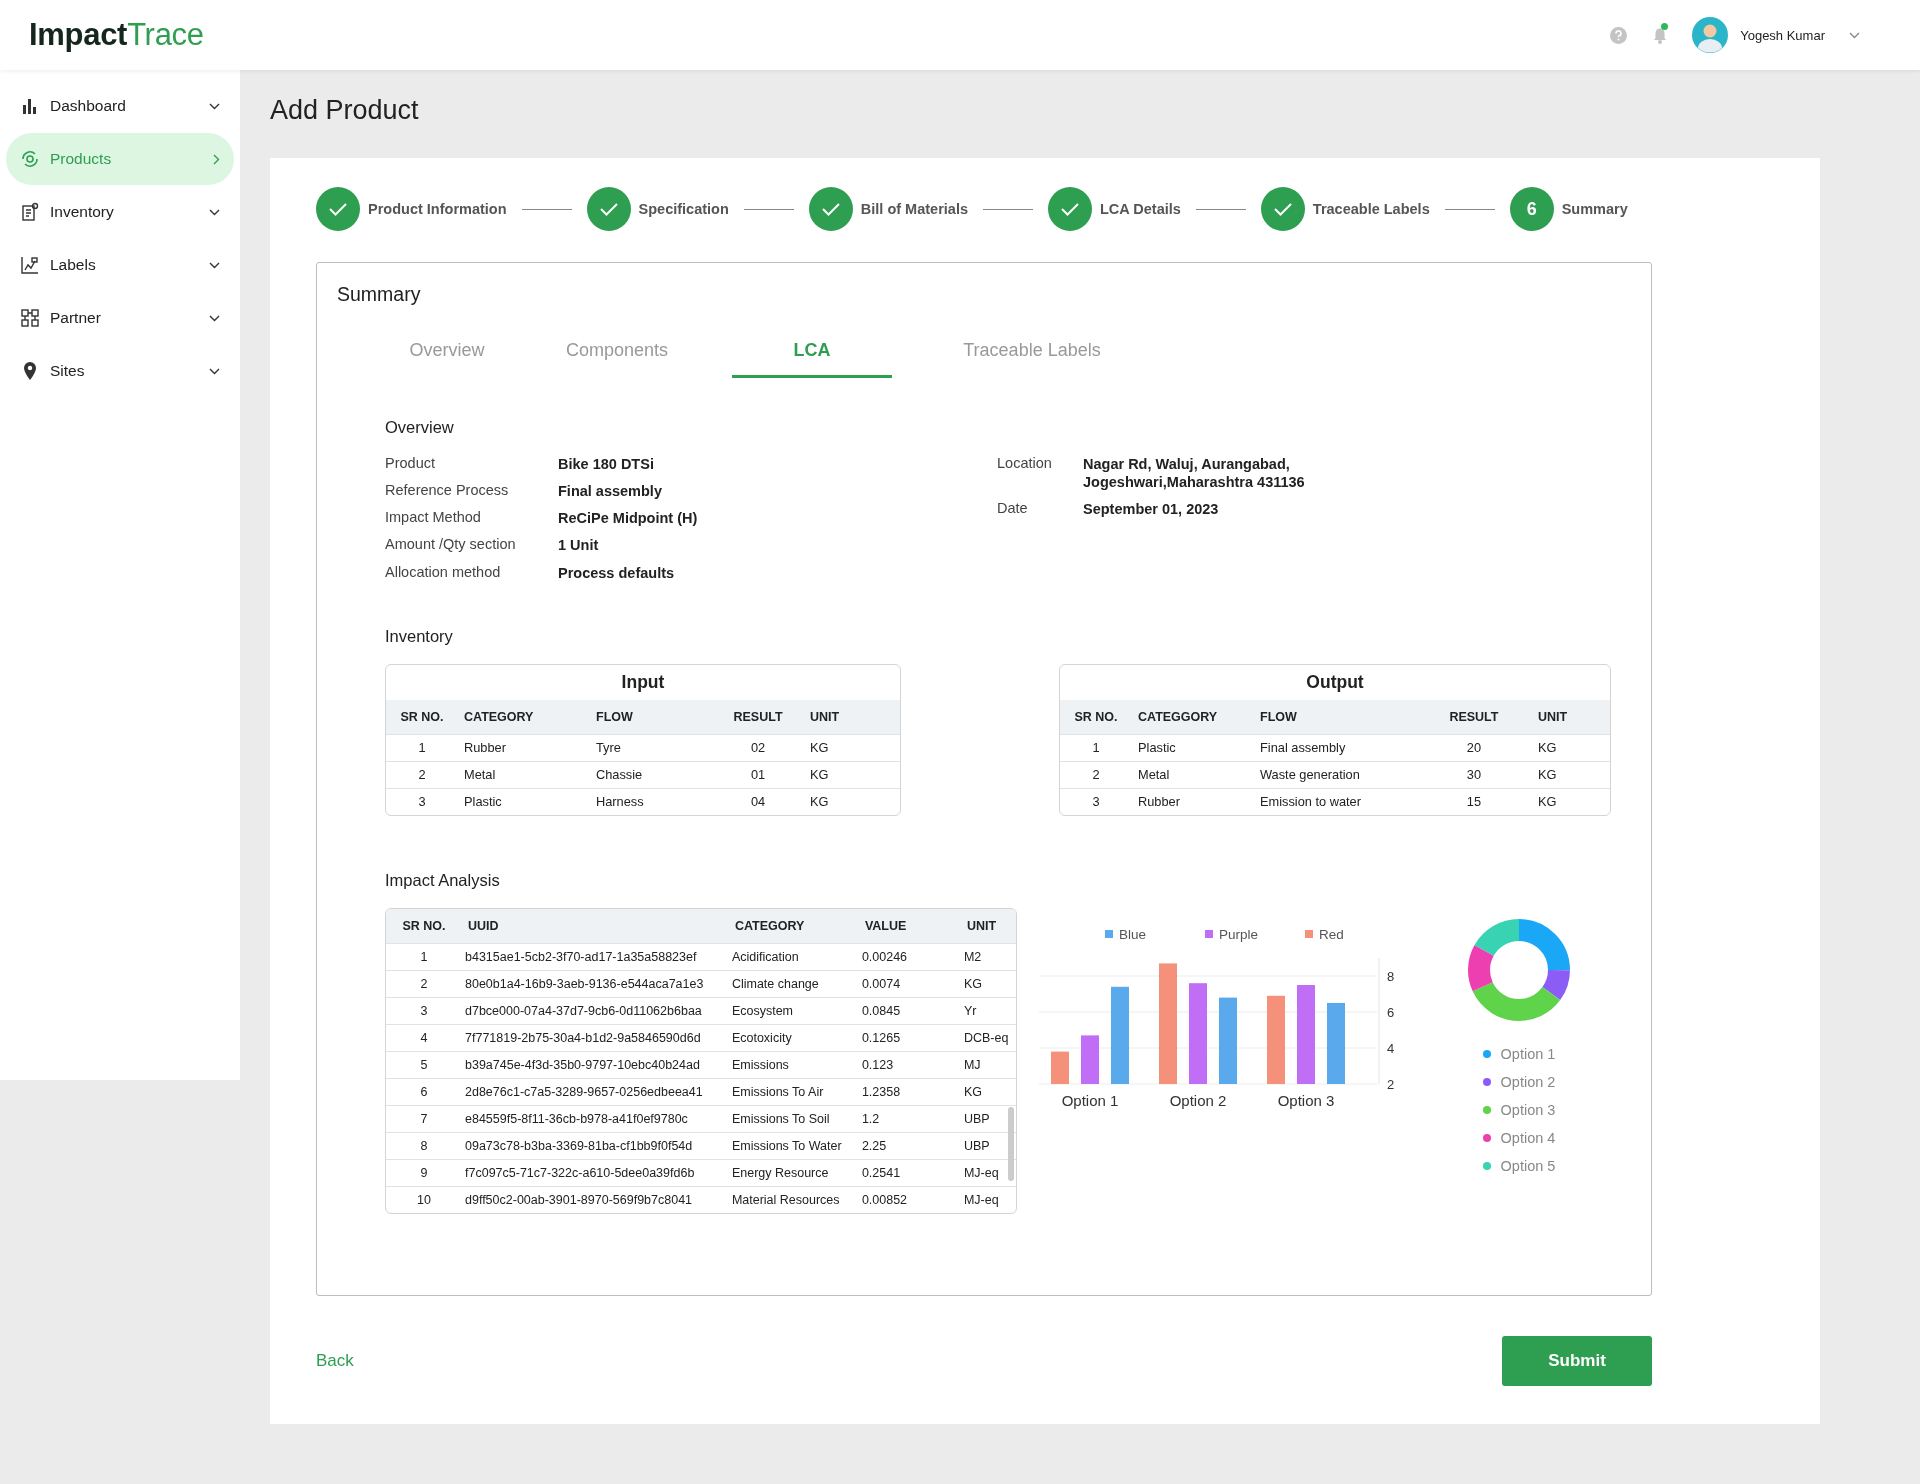 The image size is (1920, 1484). I want to click on table-cell: 0.0845, so click(909, 1011).